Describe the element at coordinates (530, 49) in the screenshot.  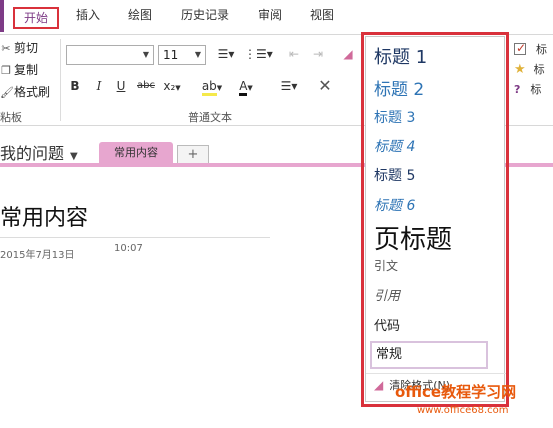
I see `tag-todo: 标` at that location.